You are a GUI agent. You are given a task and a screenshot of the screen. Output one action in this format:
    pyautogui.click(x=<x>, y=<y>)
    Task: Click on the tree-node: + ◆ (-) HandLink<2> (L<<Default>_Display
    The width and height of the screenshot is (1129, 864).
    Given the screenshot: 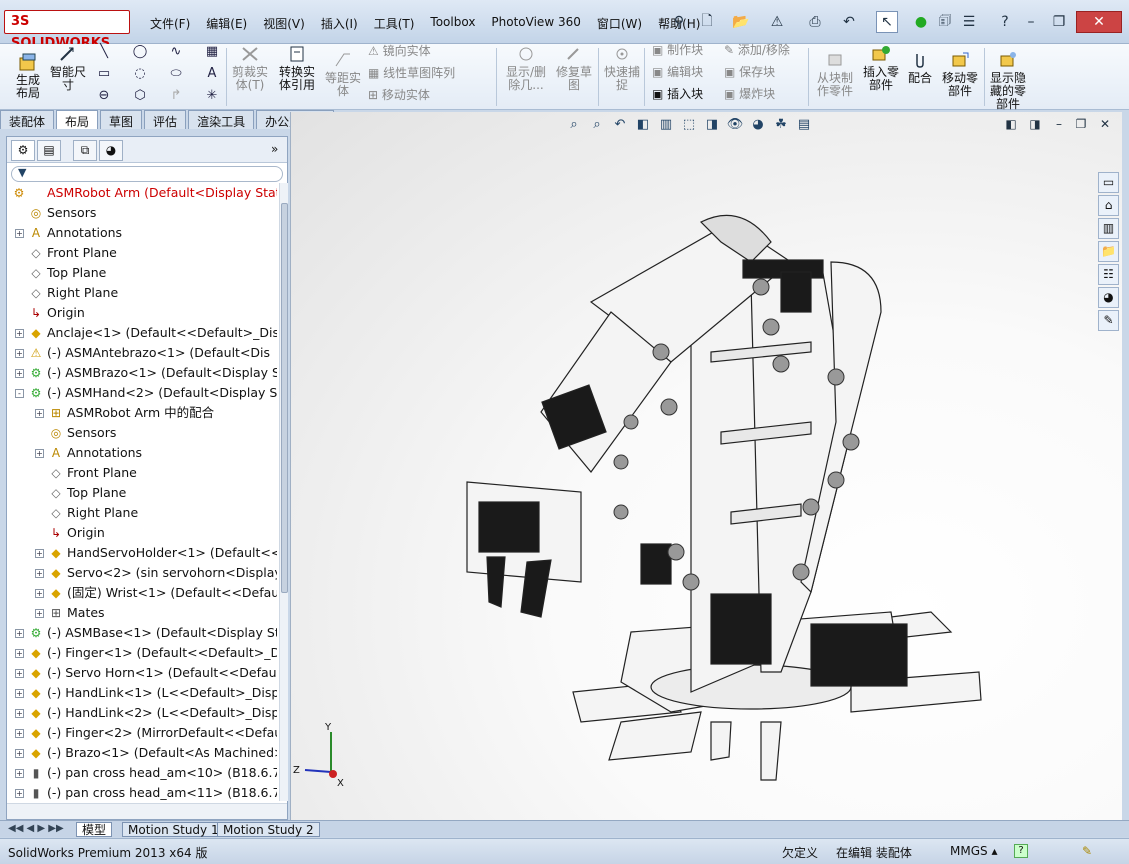 What is the action you would take?
    pyautogui.click(x=142, y=713)
    